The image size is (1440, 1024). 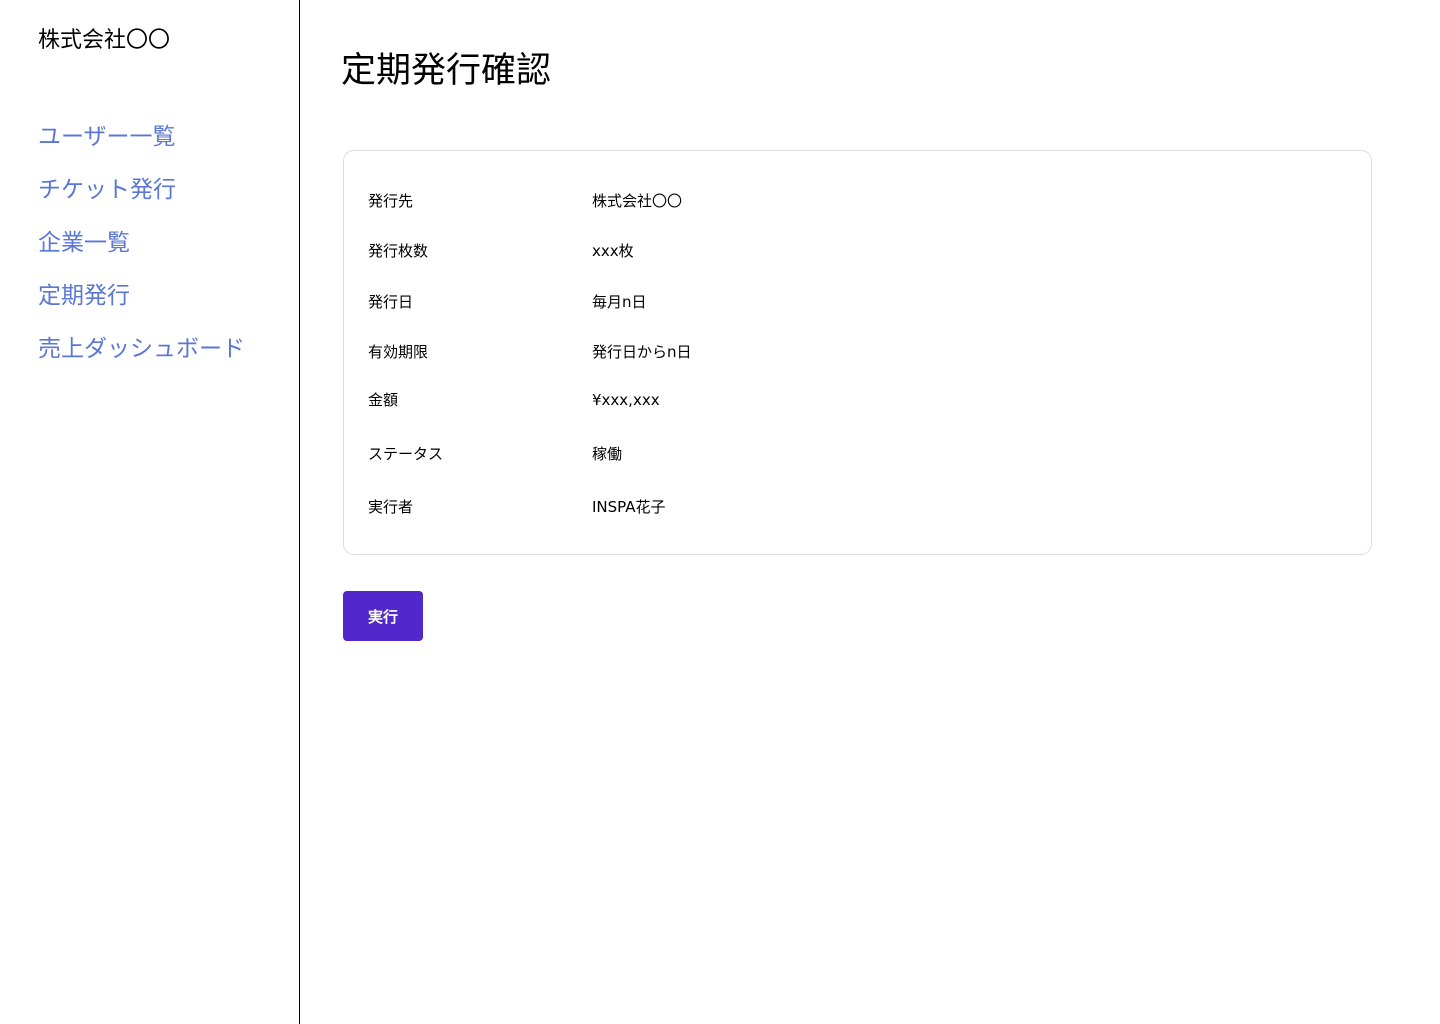 What do you see at coordinates (398, 352) in the screenshot?
I see `detail-label: 有効期限` at bounding box center [398, 352].